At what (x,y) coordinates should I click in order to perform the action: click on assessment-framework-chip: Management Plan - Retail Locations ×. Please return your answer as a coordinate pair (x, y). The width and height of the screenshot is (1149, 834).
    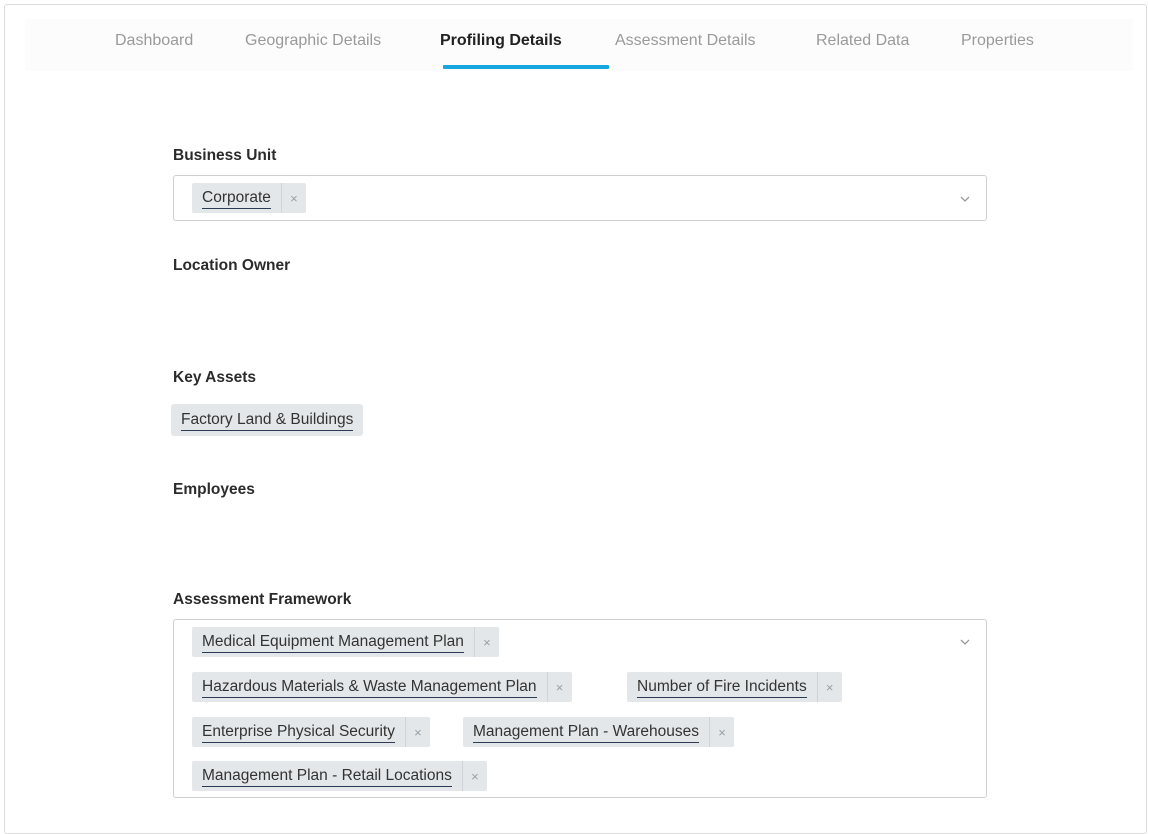
    Looking at the image, I should click on (339, 776).